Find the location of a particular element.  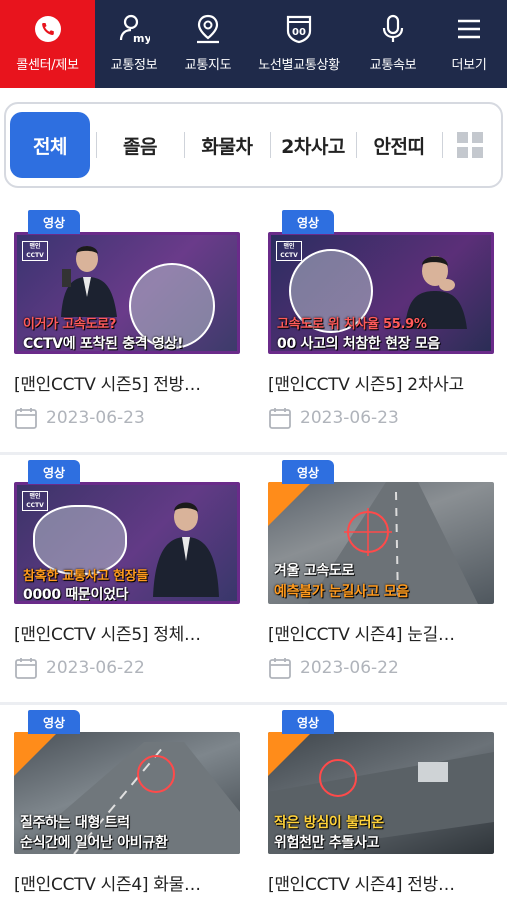

video-thumbnail: 맨인 CCTV 이거가 고속도로? CCTV에 포착된 충격 영상! is located at coordinates (127, 293).